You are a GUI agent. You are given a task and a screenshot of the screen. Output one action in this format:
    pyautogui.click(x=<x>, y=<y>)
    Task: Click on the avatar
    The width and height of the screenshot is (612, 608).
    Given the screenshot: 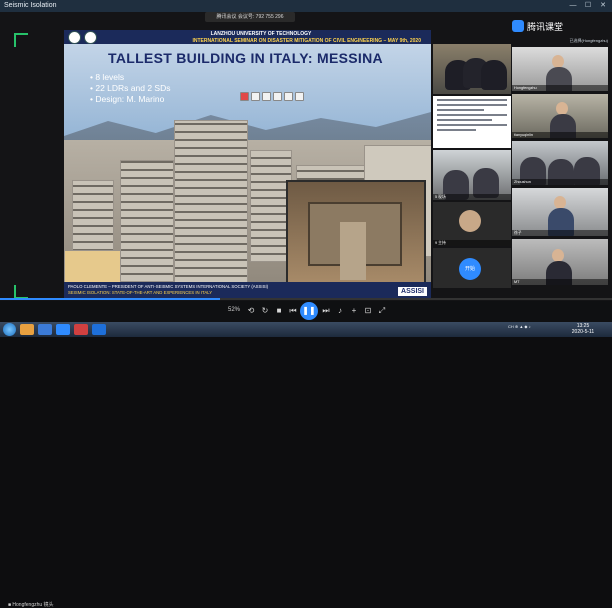 What is the action you would take?
    pyautogui.click(x=470, y=221)
    